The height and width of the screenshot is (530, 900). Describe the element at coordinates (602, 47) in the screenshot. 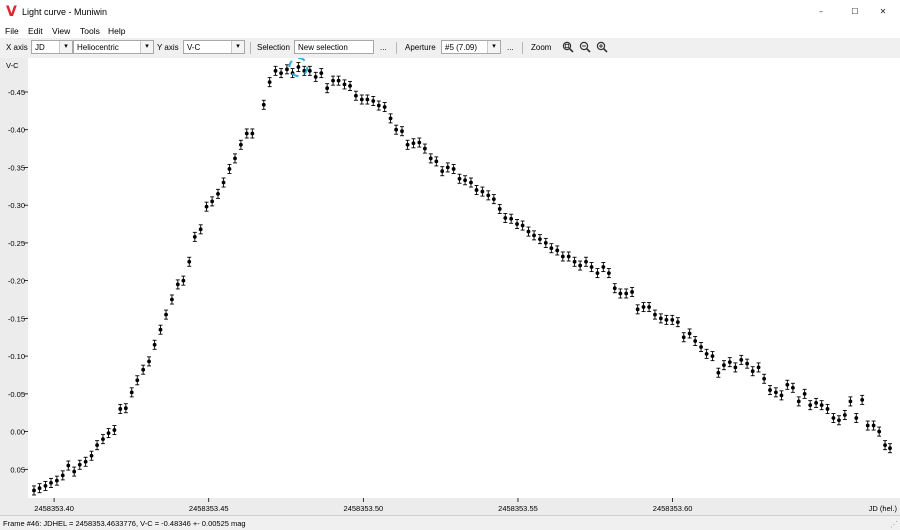

I see `zoom-in-icon` at that location.